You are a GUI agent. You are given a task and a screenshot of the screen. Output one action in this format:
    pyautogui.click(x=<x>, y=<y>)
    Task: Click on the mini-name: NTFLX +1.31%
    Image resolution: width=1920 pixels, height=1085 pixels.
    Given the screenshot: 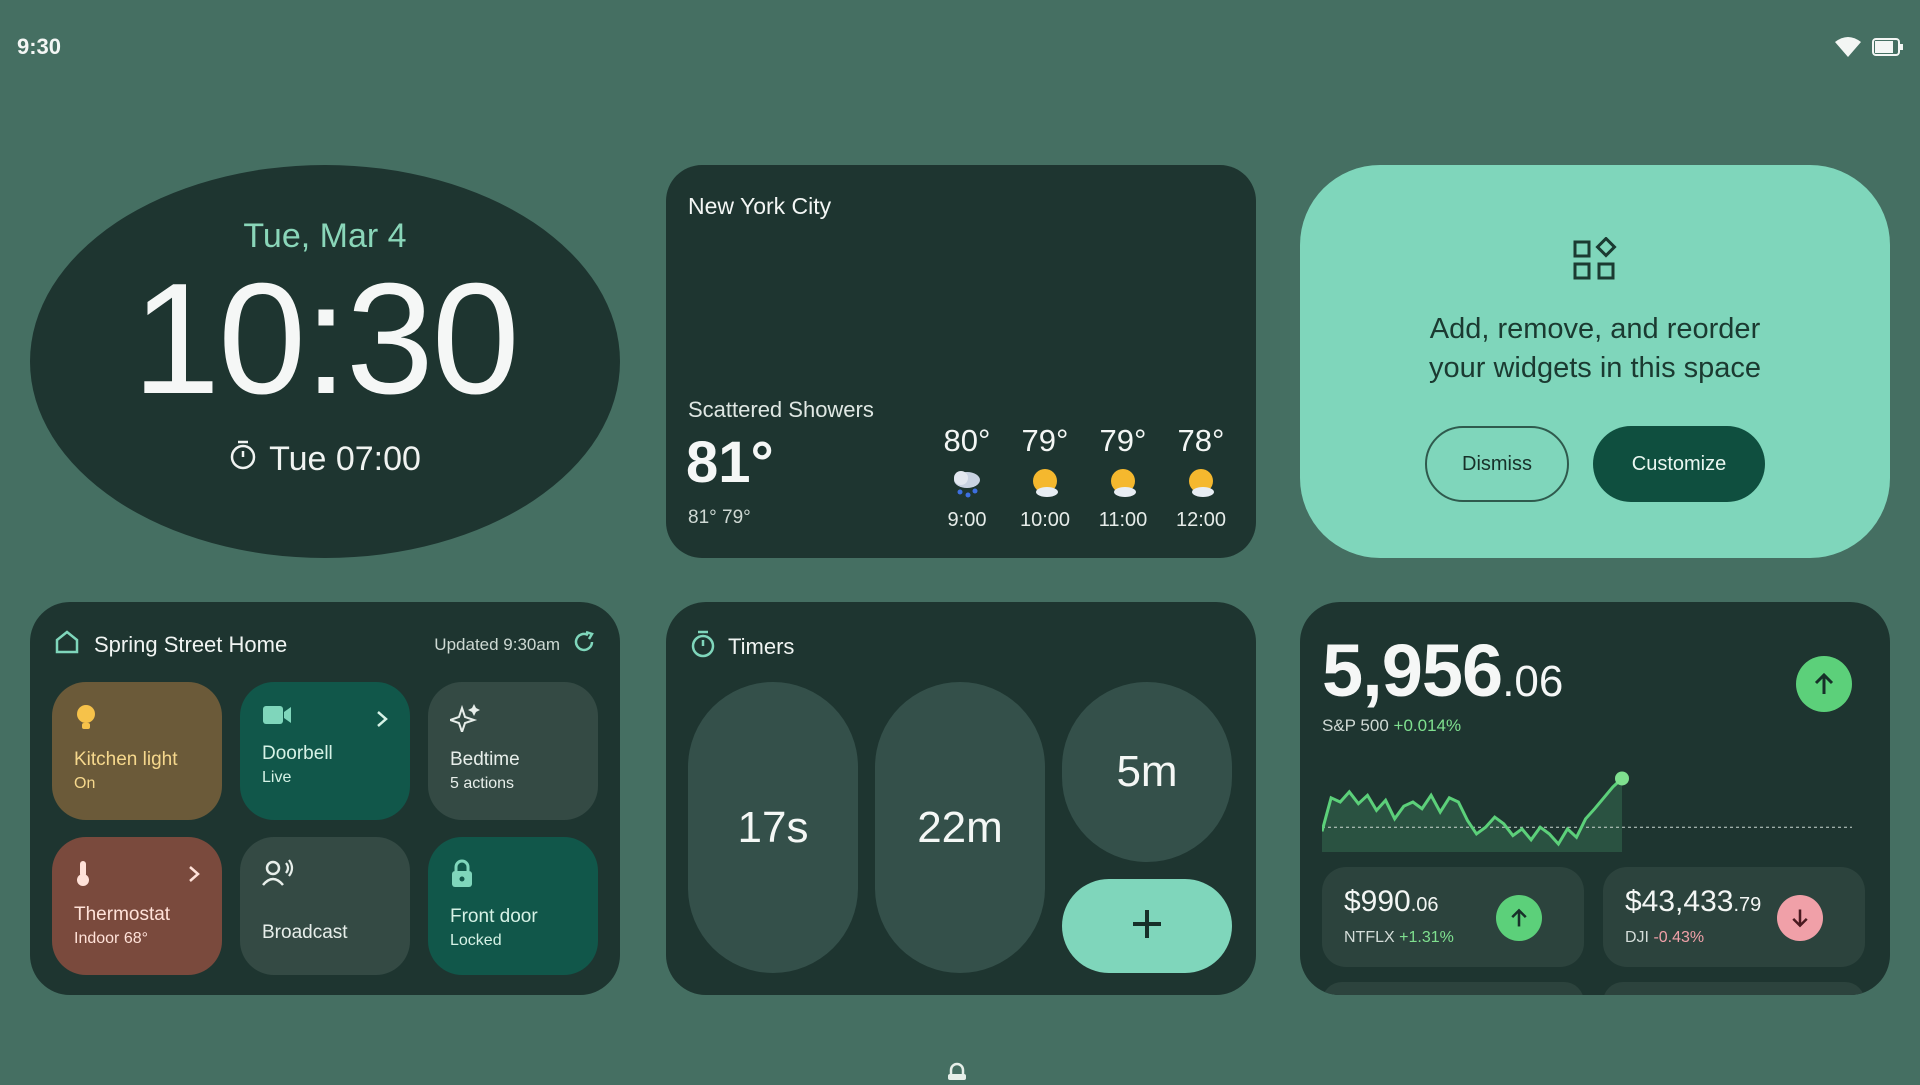 What is the action you would take?
    pyautogui.click(x=1399, y=938)
    